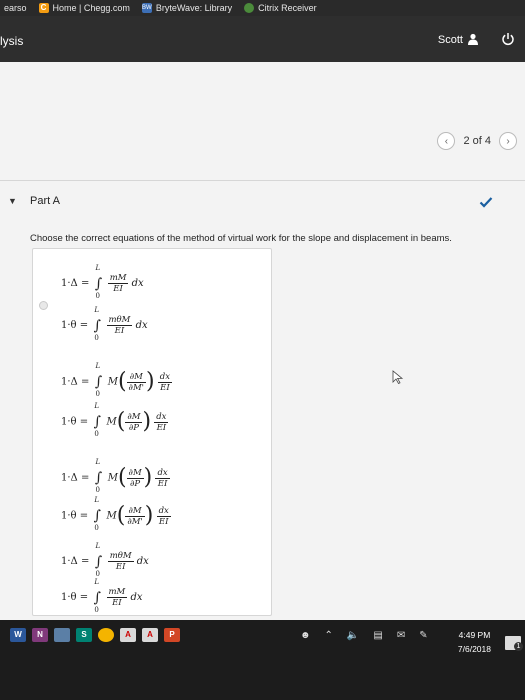 This screenshot has width=525, height=700. Describe the element at coordinates (249, 8) in the screenshot. I see `citrix-icon` at that location.